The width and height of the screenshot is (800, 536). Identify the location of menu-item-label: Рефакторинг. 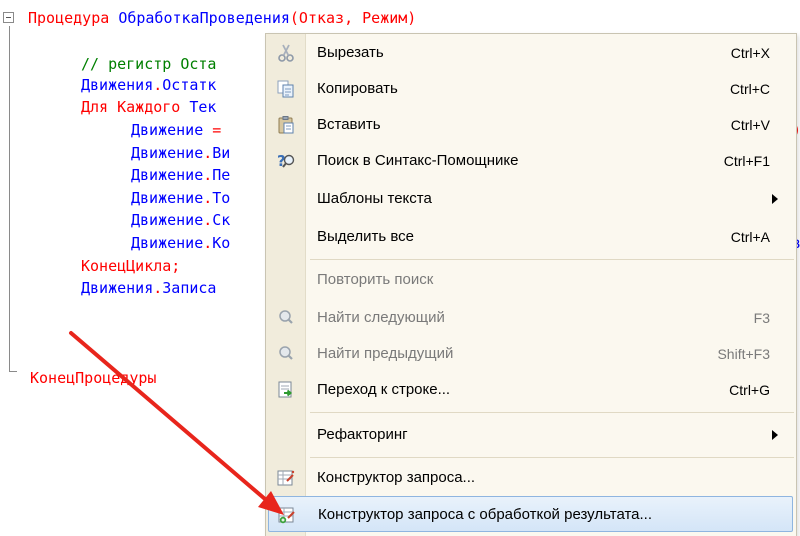
(362, 434).